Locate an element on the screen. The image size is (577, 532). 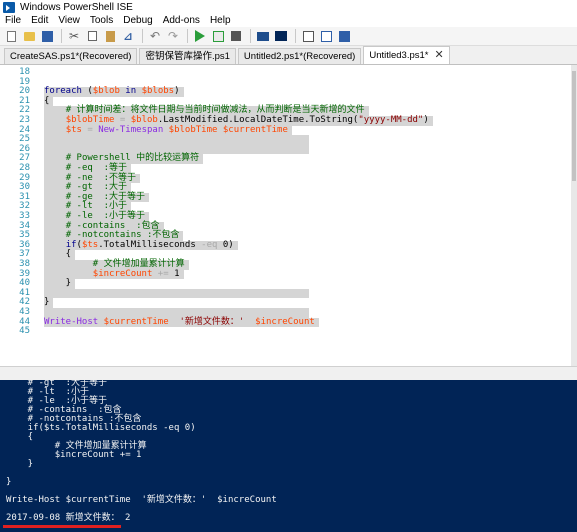
new-file-button is located at coordinates (11, 36).